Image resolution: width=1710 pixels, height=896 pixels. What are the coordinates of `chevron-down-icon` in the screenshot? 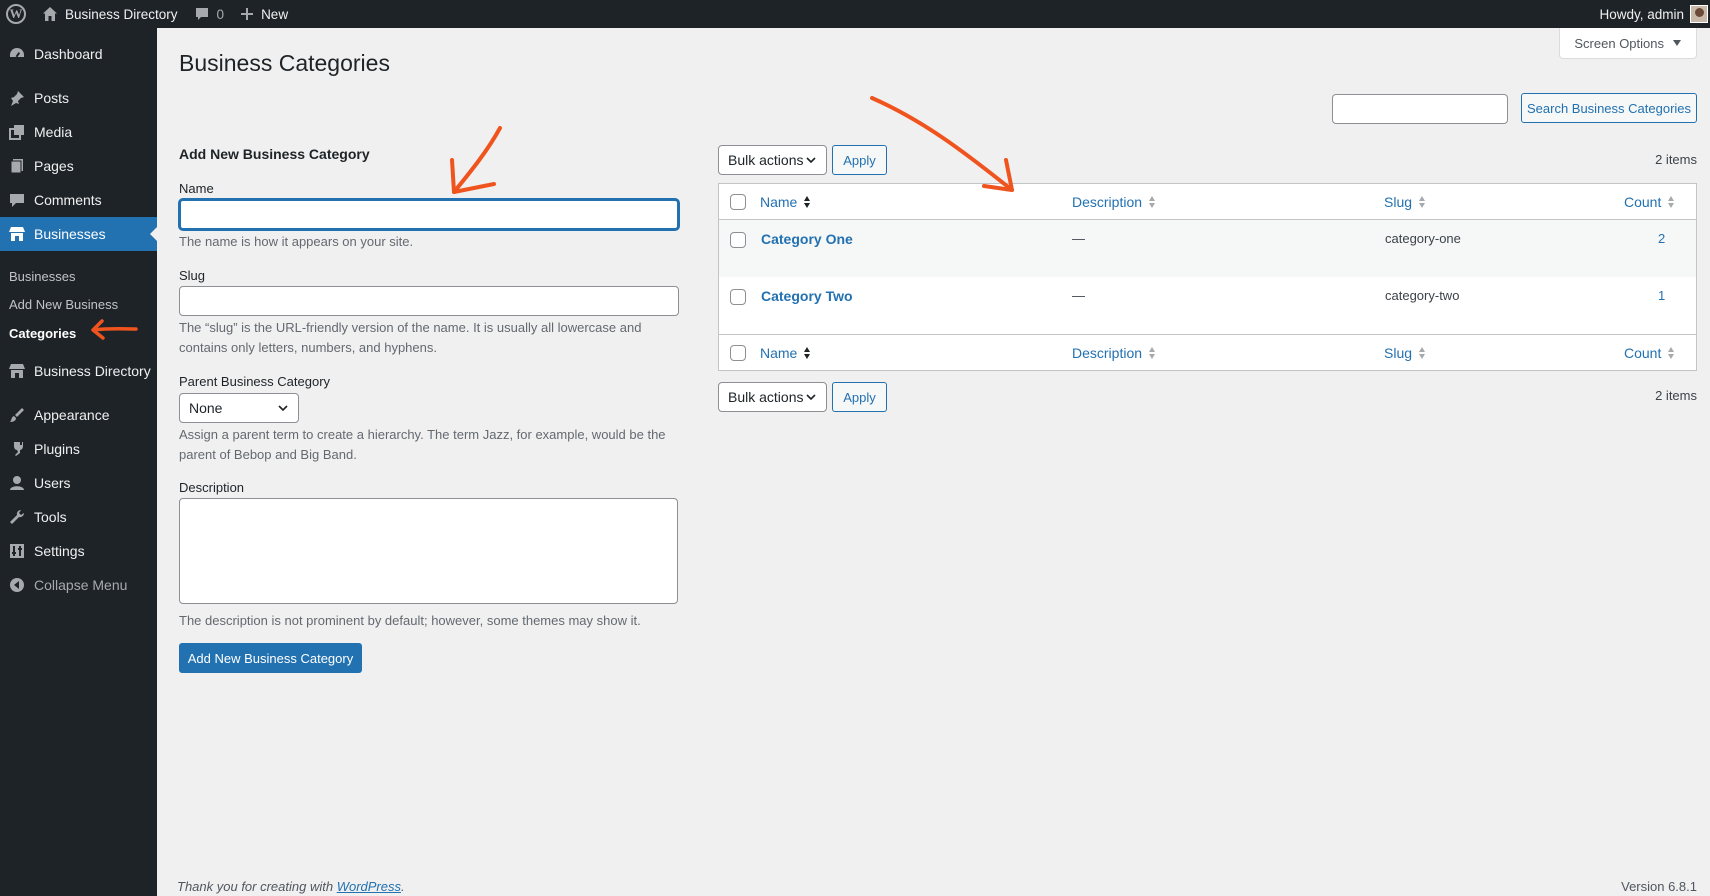 It's located at (811, 397).